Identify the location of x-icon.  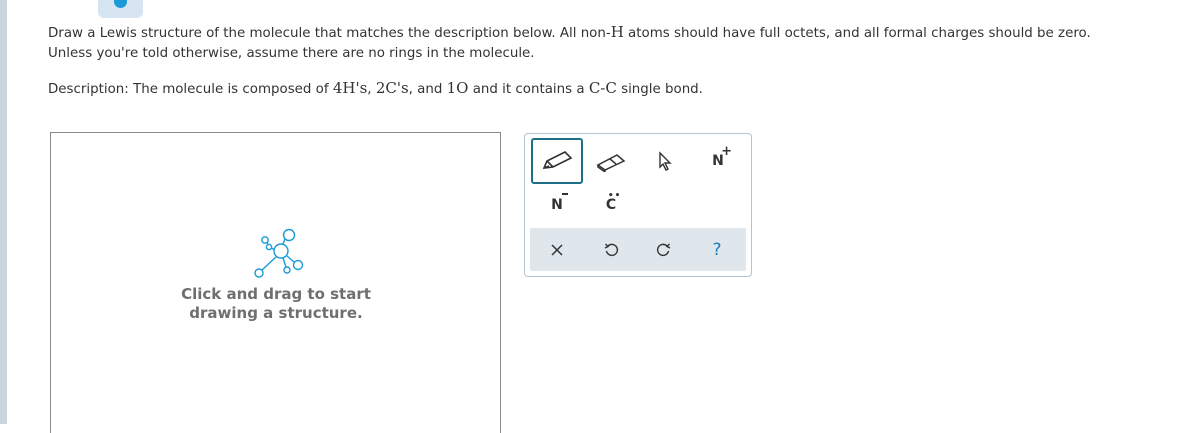
(557, 249).